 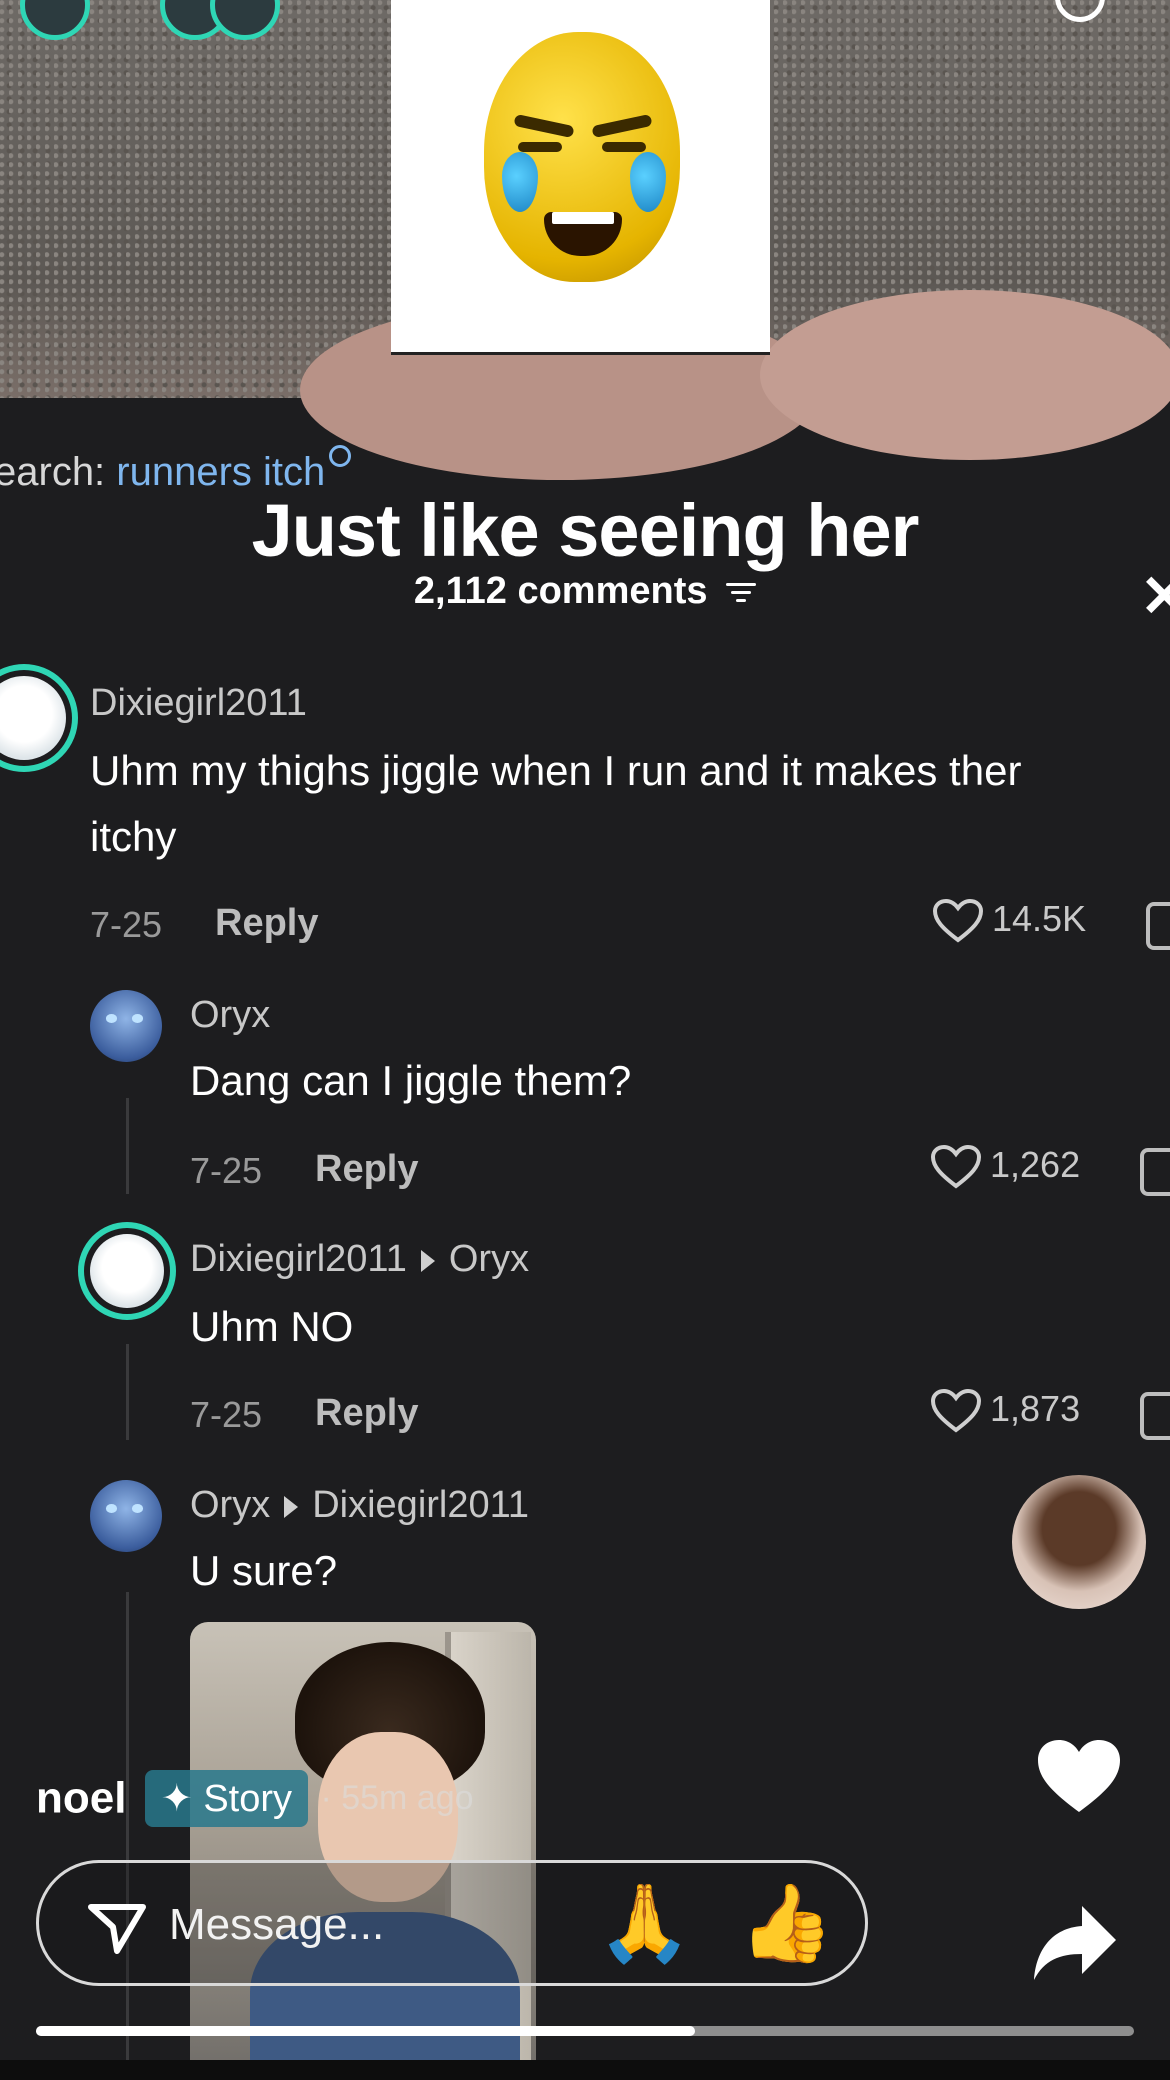 What do you see at coordinates (1155, 597) in the screenshot?
I see `close-icon: ✕` at bounding box center [1155, 597].